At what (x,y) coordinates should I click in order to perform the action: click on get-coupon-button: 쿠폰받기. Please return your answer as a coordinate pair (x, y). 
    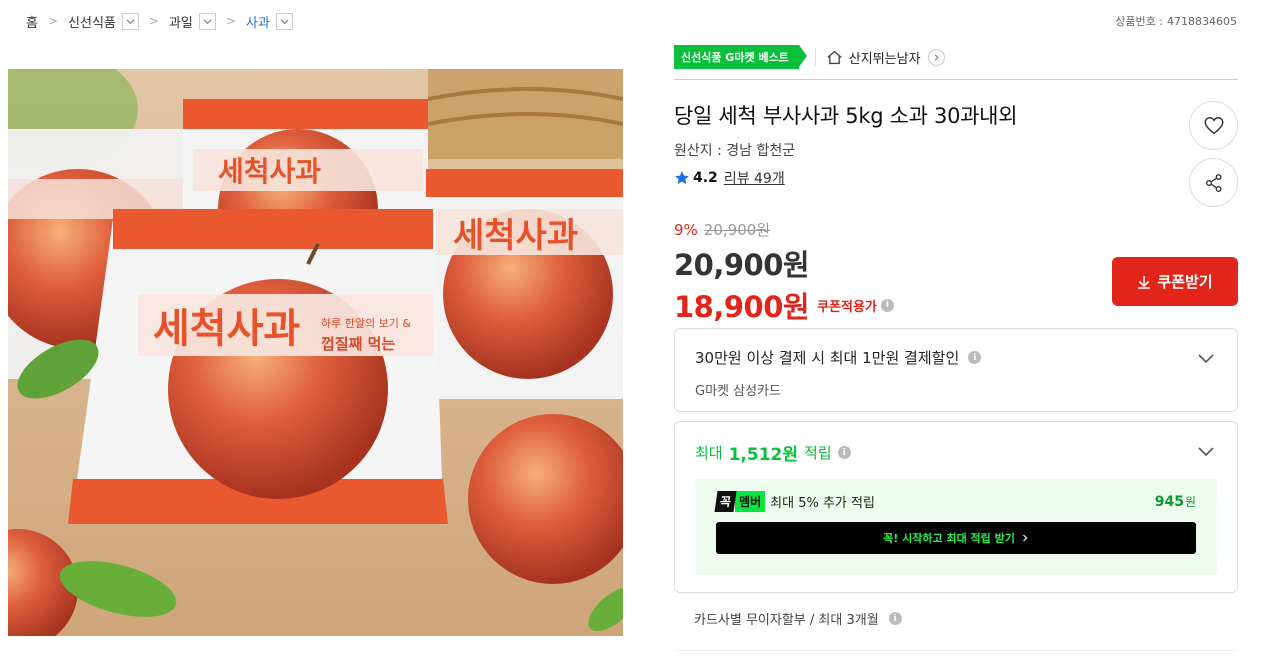
    Looking at the image, I should click on (1175, 281).